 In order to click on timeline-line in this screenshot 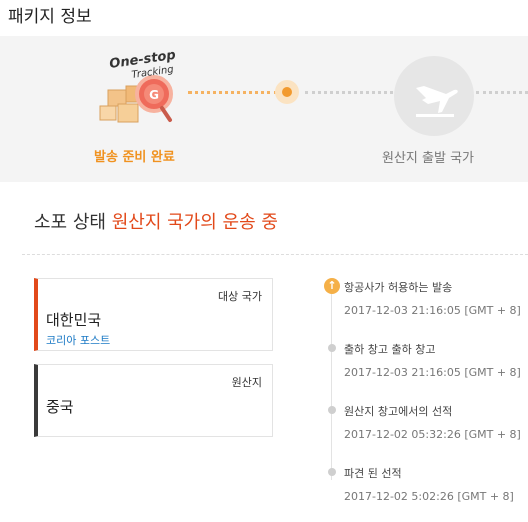, I will do `click(331, 385)`.